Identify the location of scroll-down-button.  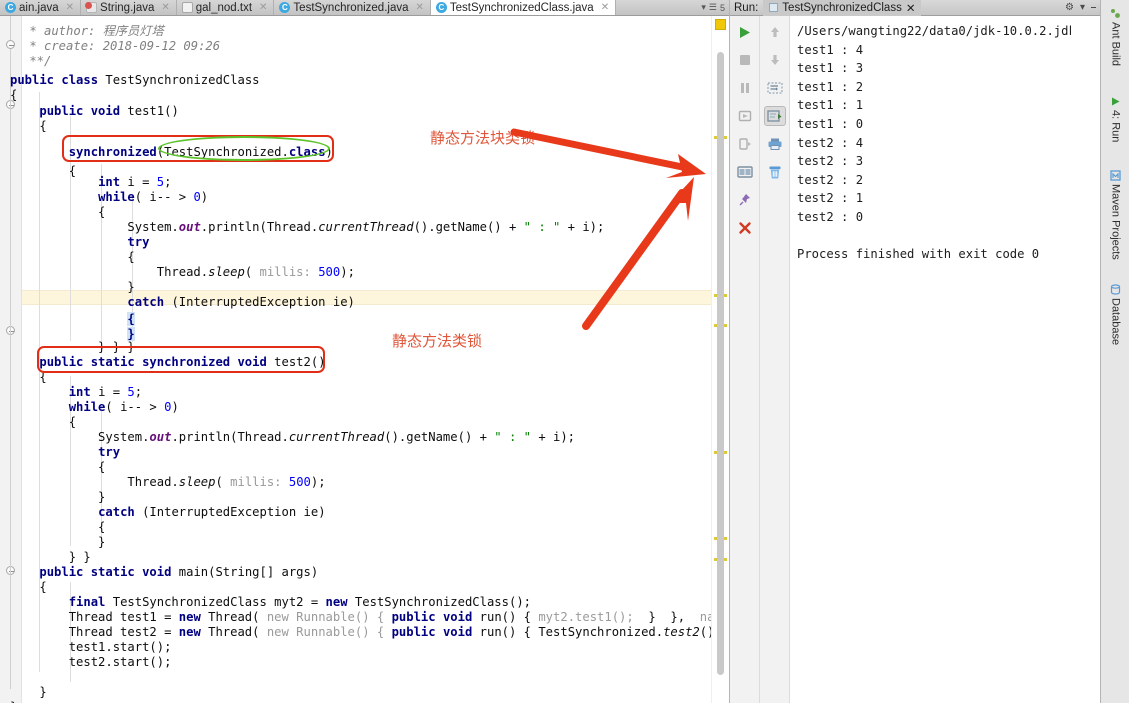
(775, 60).